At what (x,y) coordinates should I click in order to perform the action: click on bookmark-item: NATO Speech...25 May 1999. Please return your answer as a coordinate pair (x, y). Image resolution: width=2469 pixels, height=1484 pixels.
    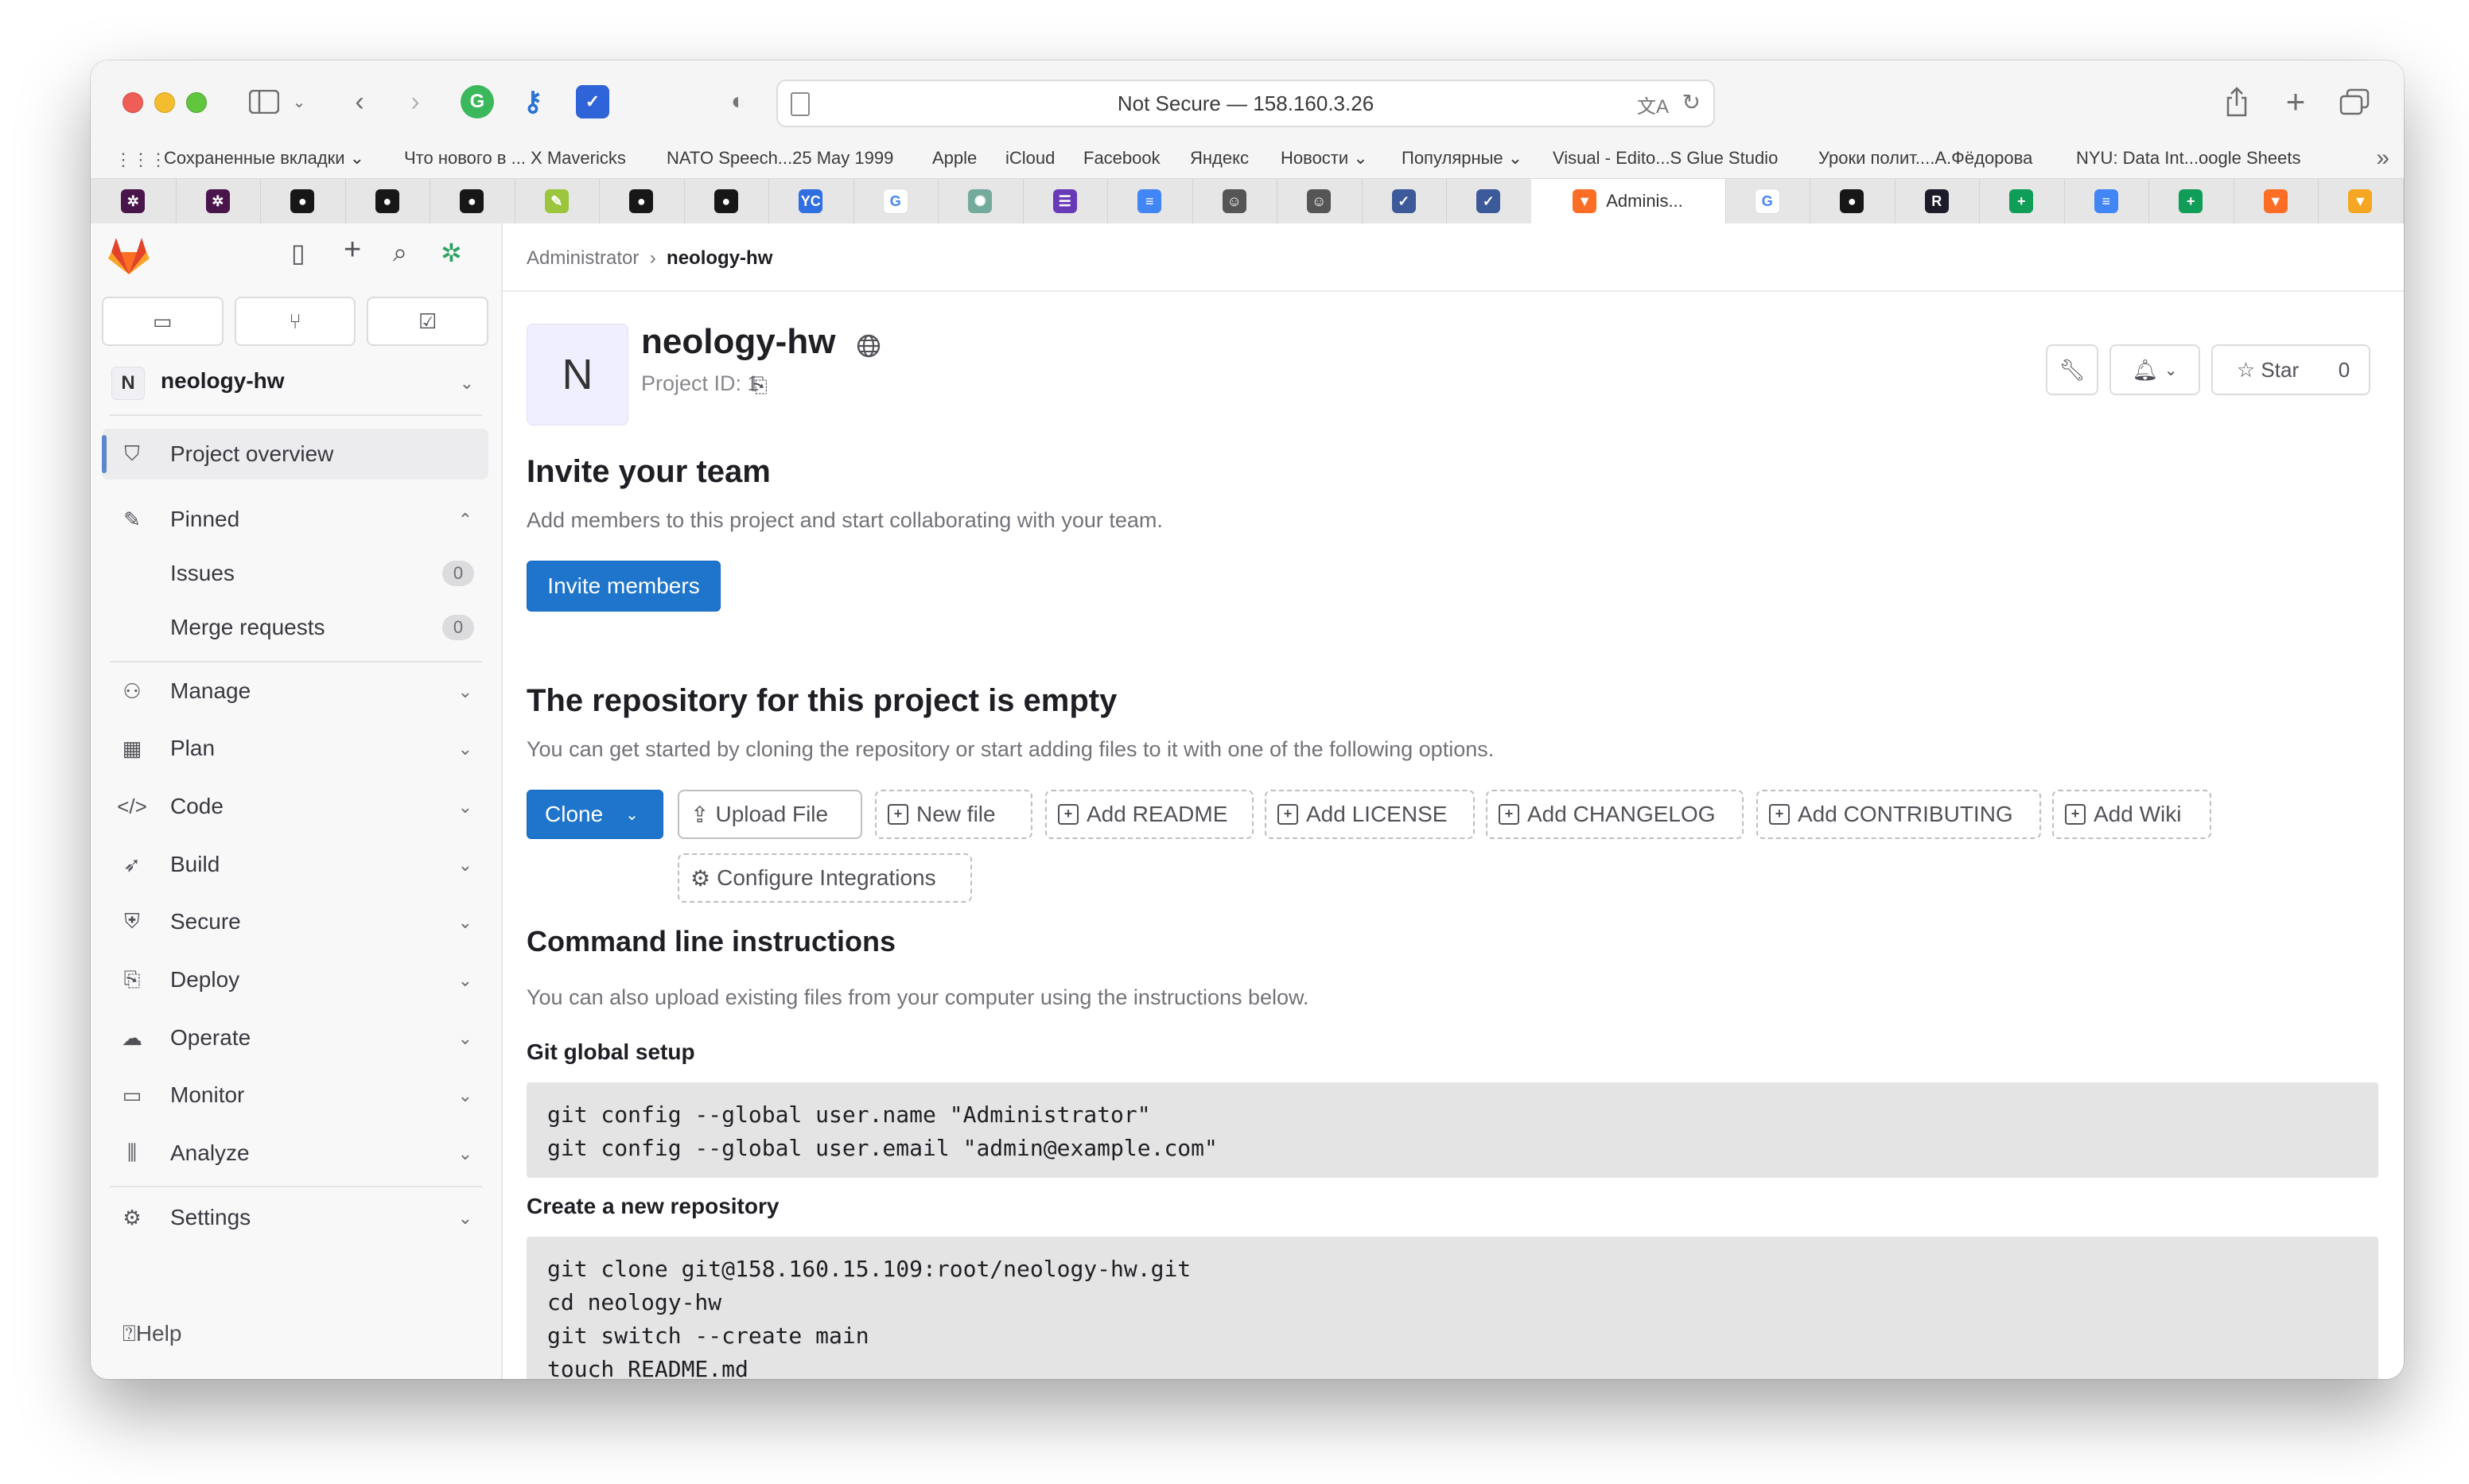
    Looking at the image, I should click on (780, 158).